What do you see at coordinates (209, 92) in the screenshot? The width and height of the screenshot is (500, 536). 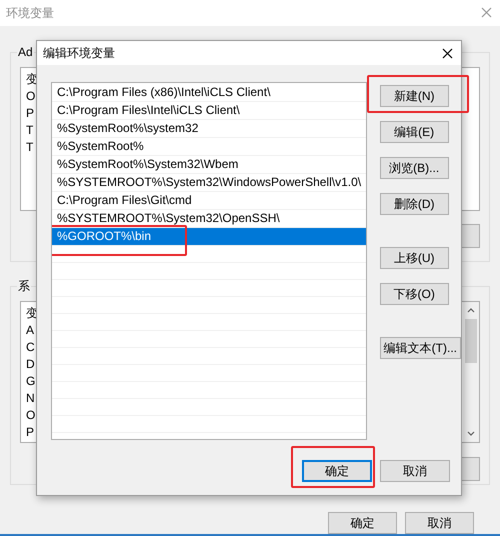 I see `path-row: C:\Program Files (x86)\Intel\iCLS Client\` at bounding box center [209, 92].